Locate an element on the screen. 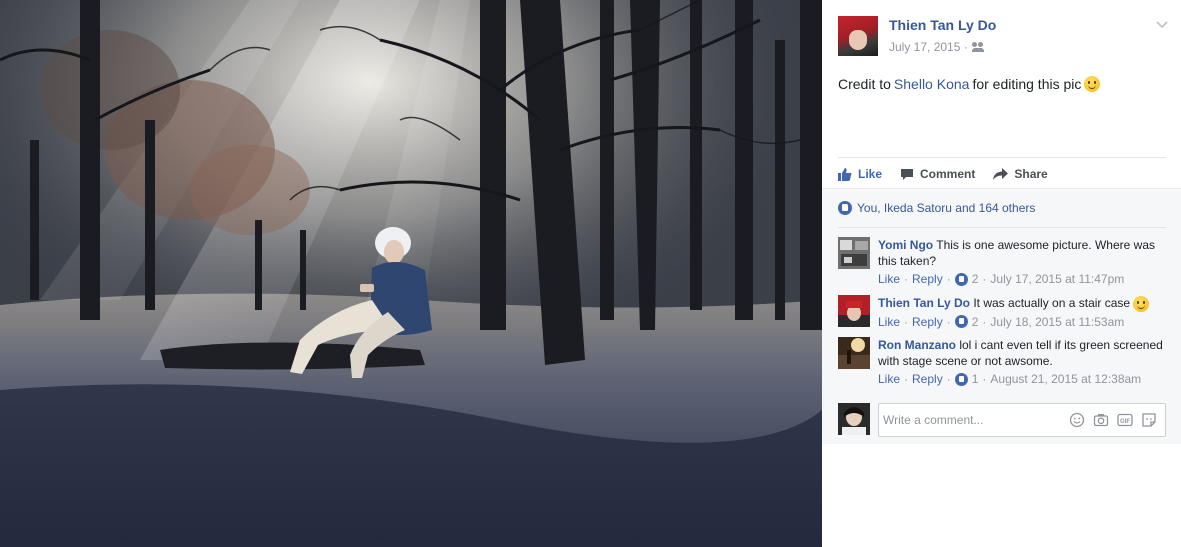 This screenshot has height=547, width=1181. like-button: Like is located at coordinates (860, 174).